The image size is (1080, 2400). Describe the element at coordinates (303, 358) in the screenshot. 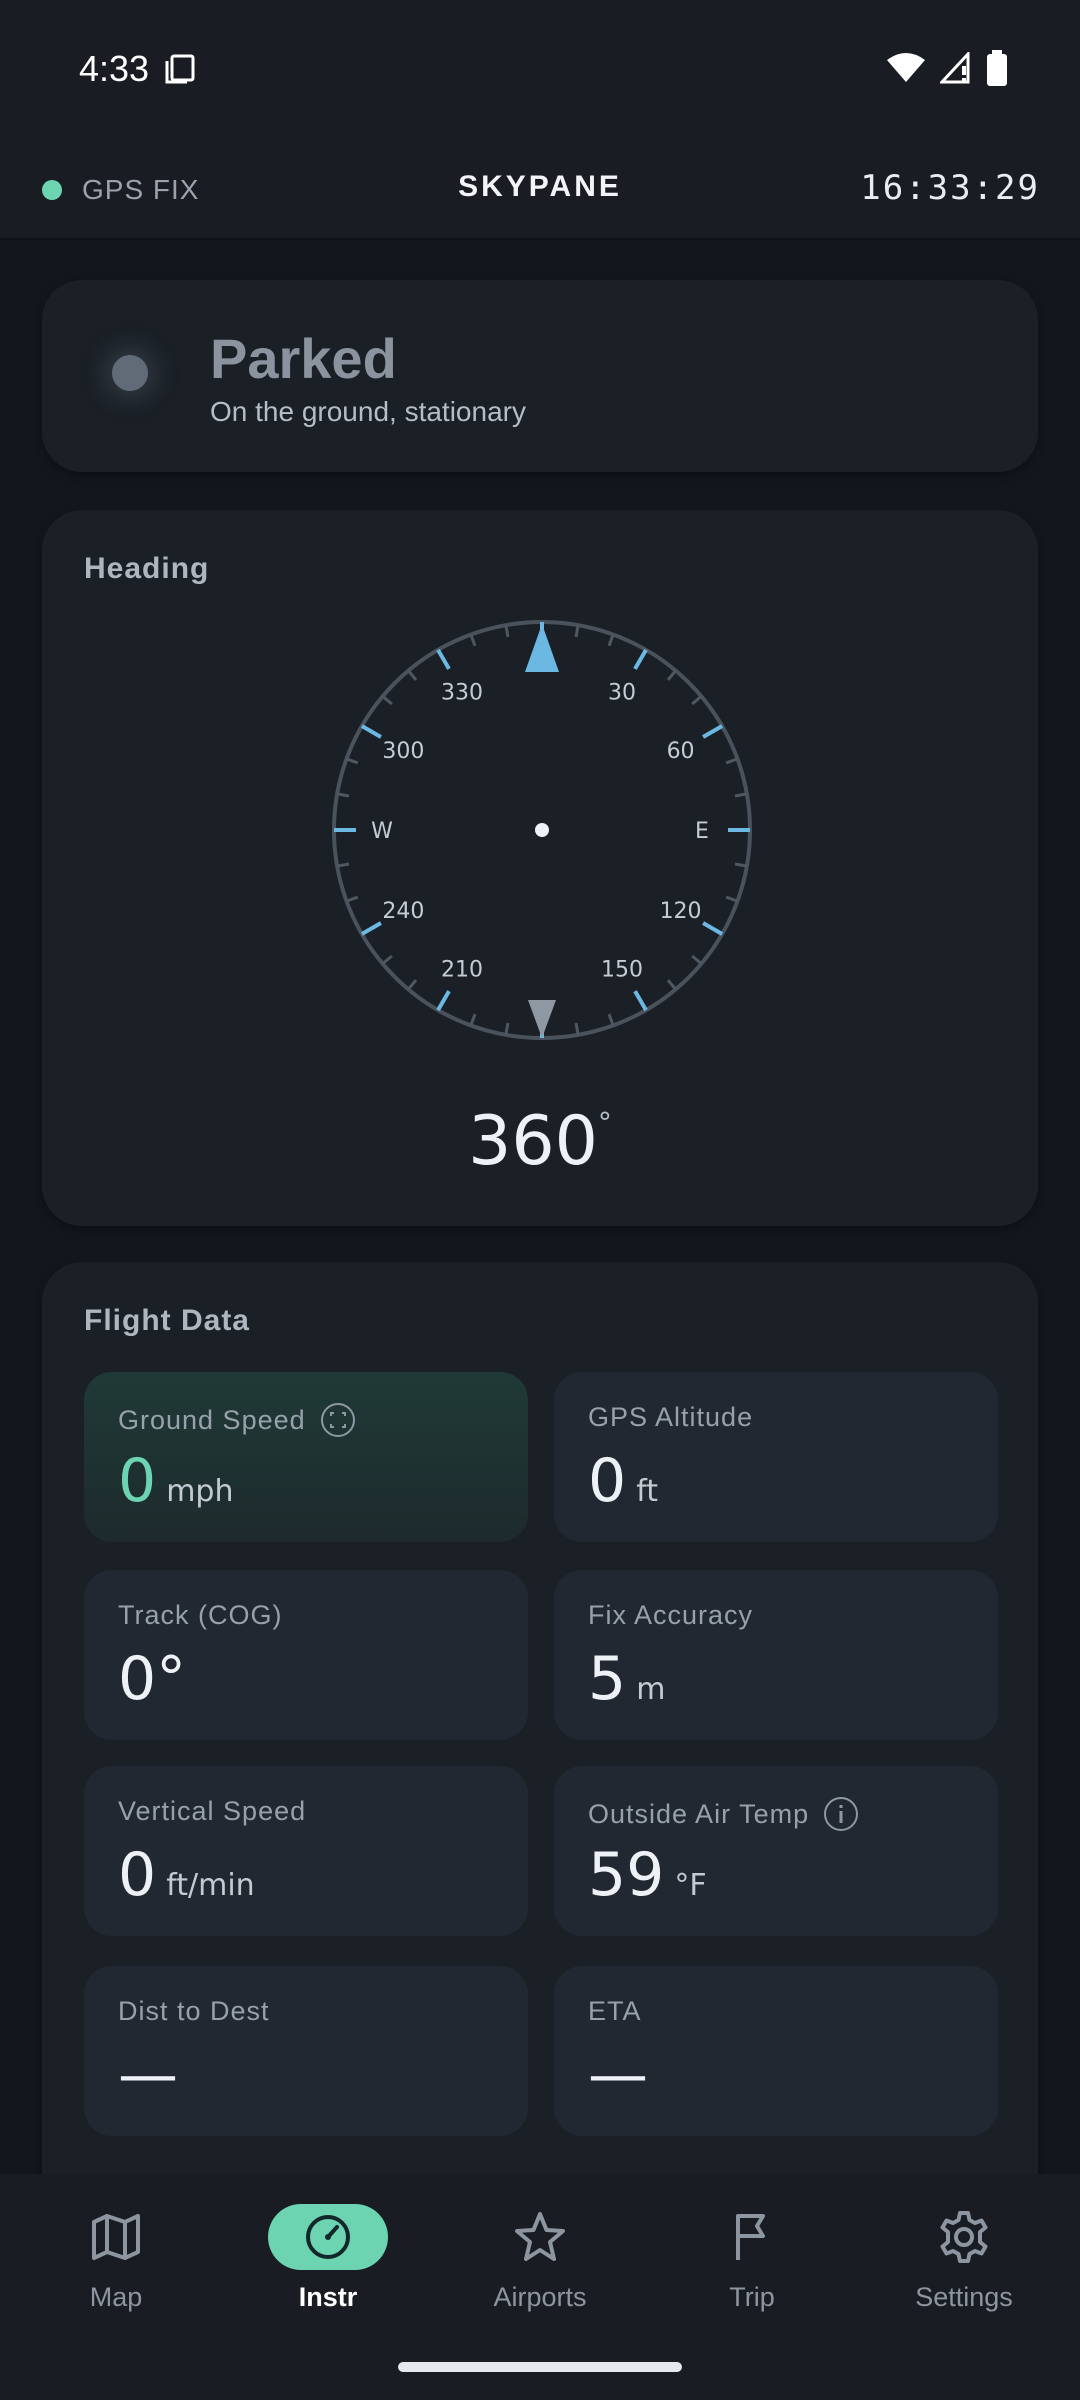

I see `flight-status-title: Parked` at that location.